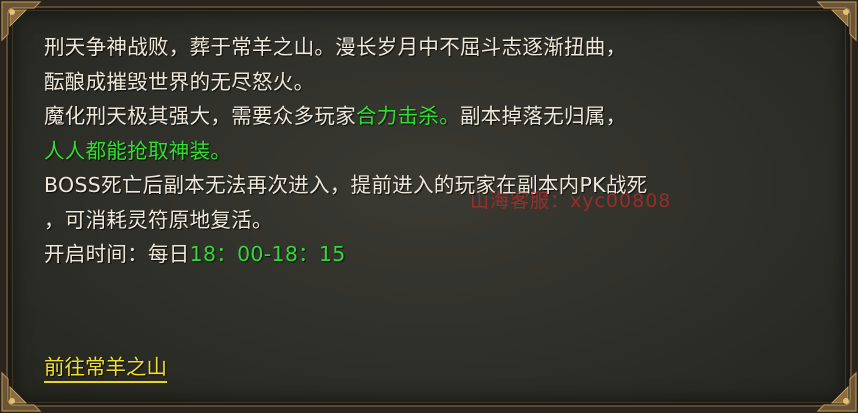 This screenshot has height=413, width=858. What do you see at coordinates (346, 185) in the screenshot?
I see `description-text: BOSS死亡后副本无法再次进入，提前进入的玩家在副本内PK战死` at bounding box center [346, 185].